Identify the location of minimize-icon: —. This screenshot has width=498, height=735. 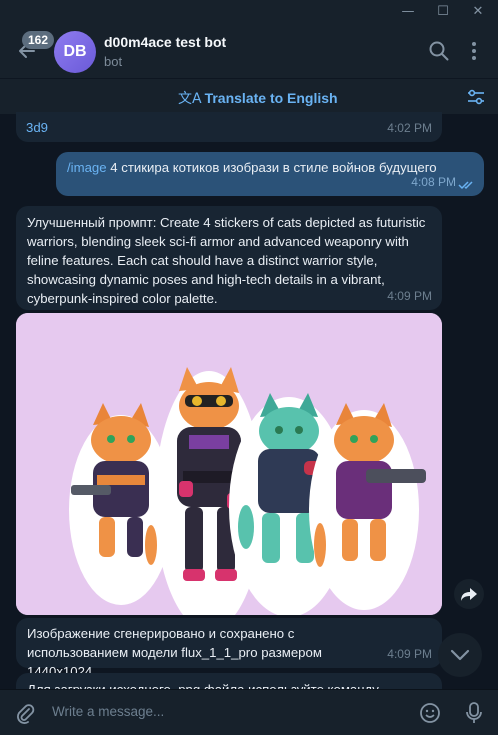
(408, 12).